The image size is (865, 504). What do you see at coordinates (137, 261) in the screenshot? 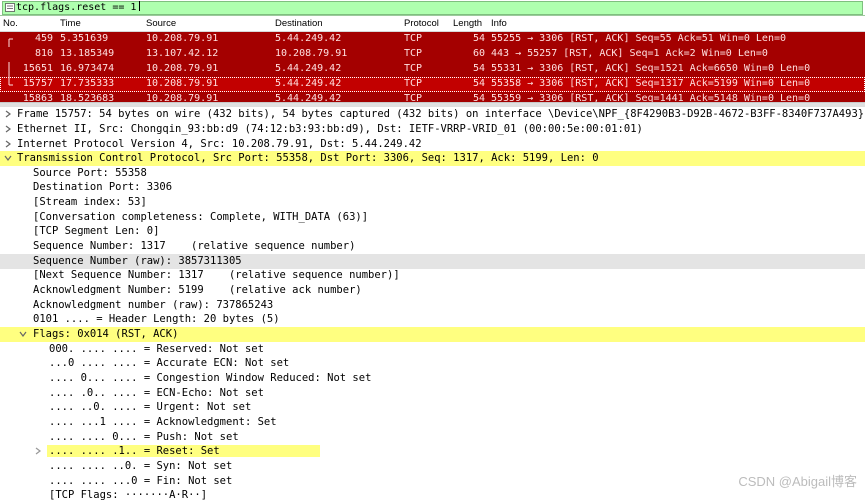
I see `tree-label: Sequence Number (raw): 3857311305` at bounding box center [137, 261].